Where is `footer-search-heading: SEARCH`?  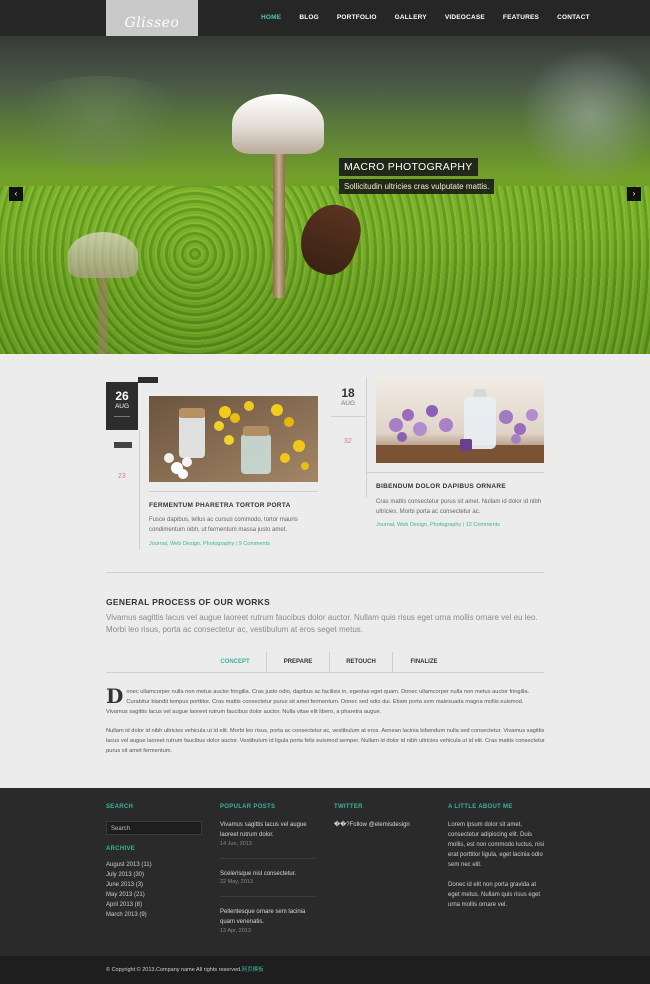 footer-search-heading: SEARCH is located at coordinates (120, 807).